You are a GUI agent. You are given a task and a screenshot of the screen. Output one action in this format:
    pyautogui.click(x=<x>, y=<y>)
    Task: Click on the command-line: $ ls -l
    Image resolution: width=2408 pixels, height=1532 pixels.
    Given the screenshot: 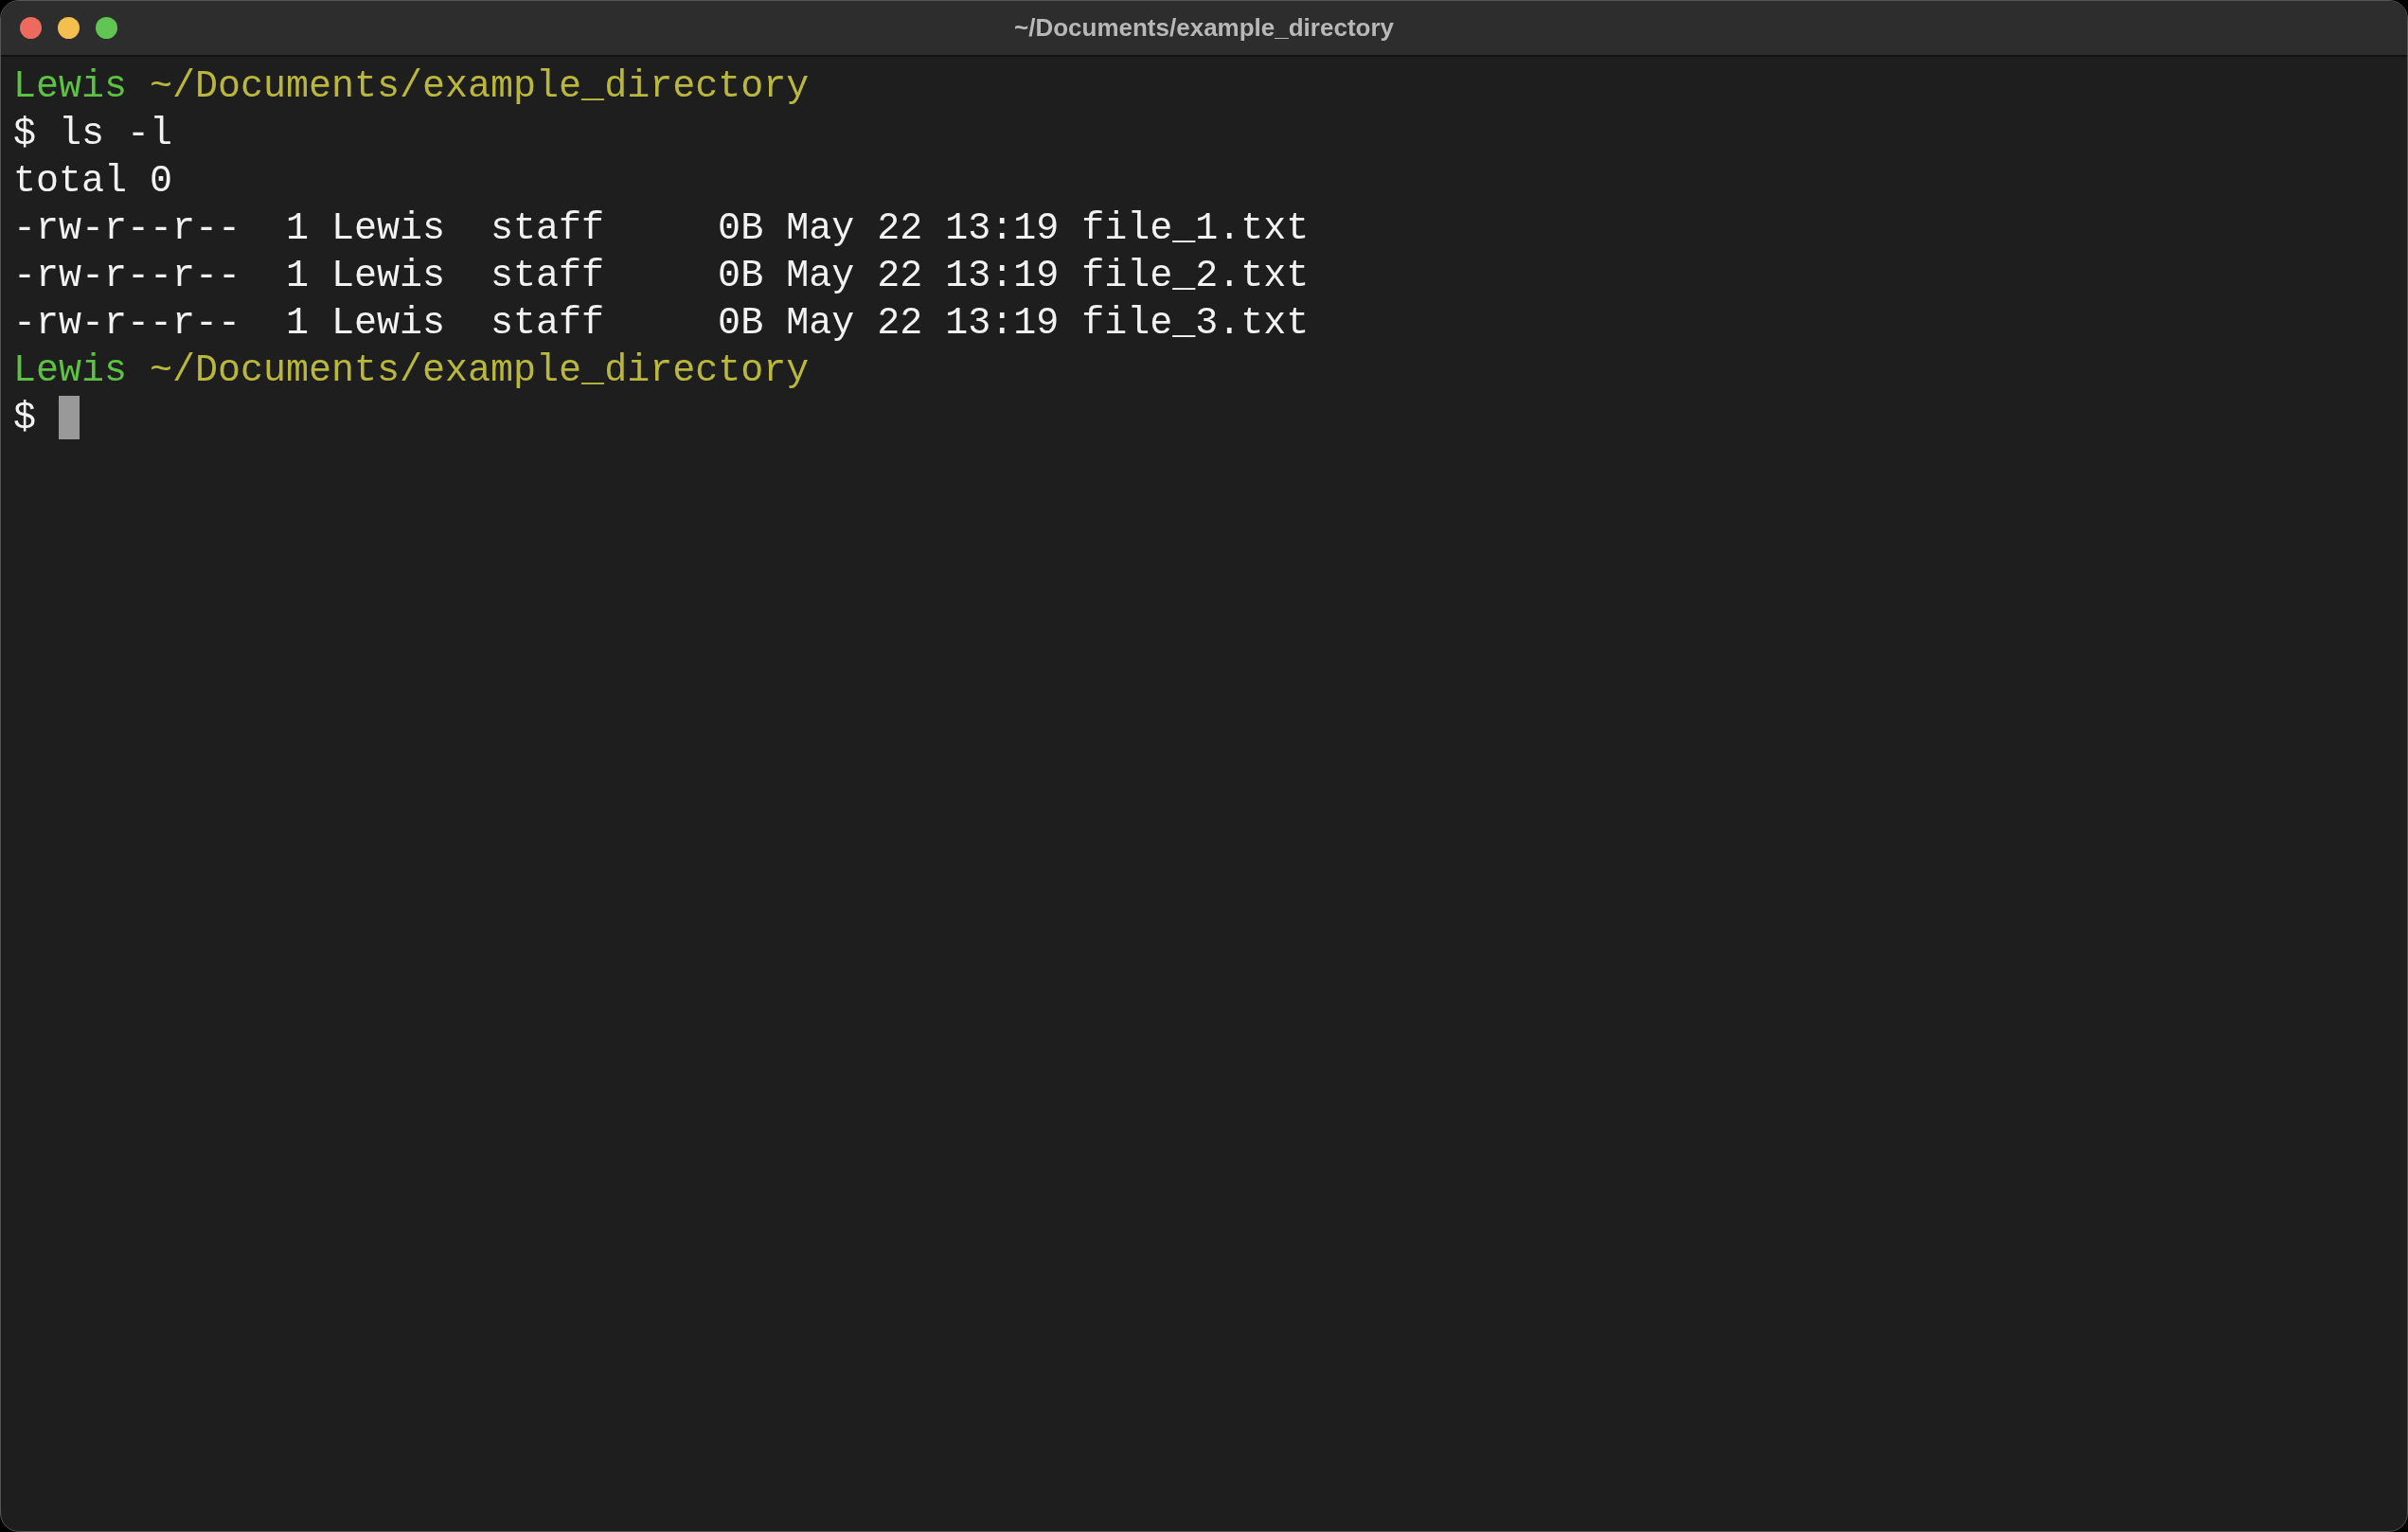 What is the action you would take?
    pyautogui.click(x=93, y=133)
    